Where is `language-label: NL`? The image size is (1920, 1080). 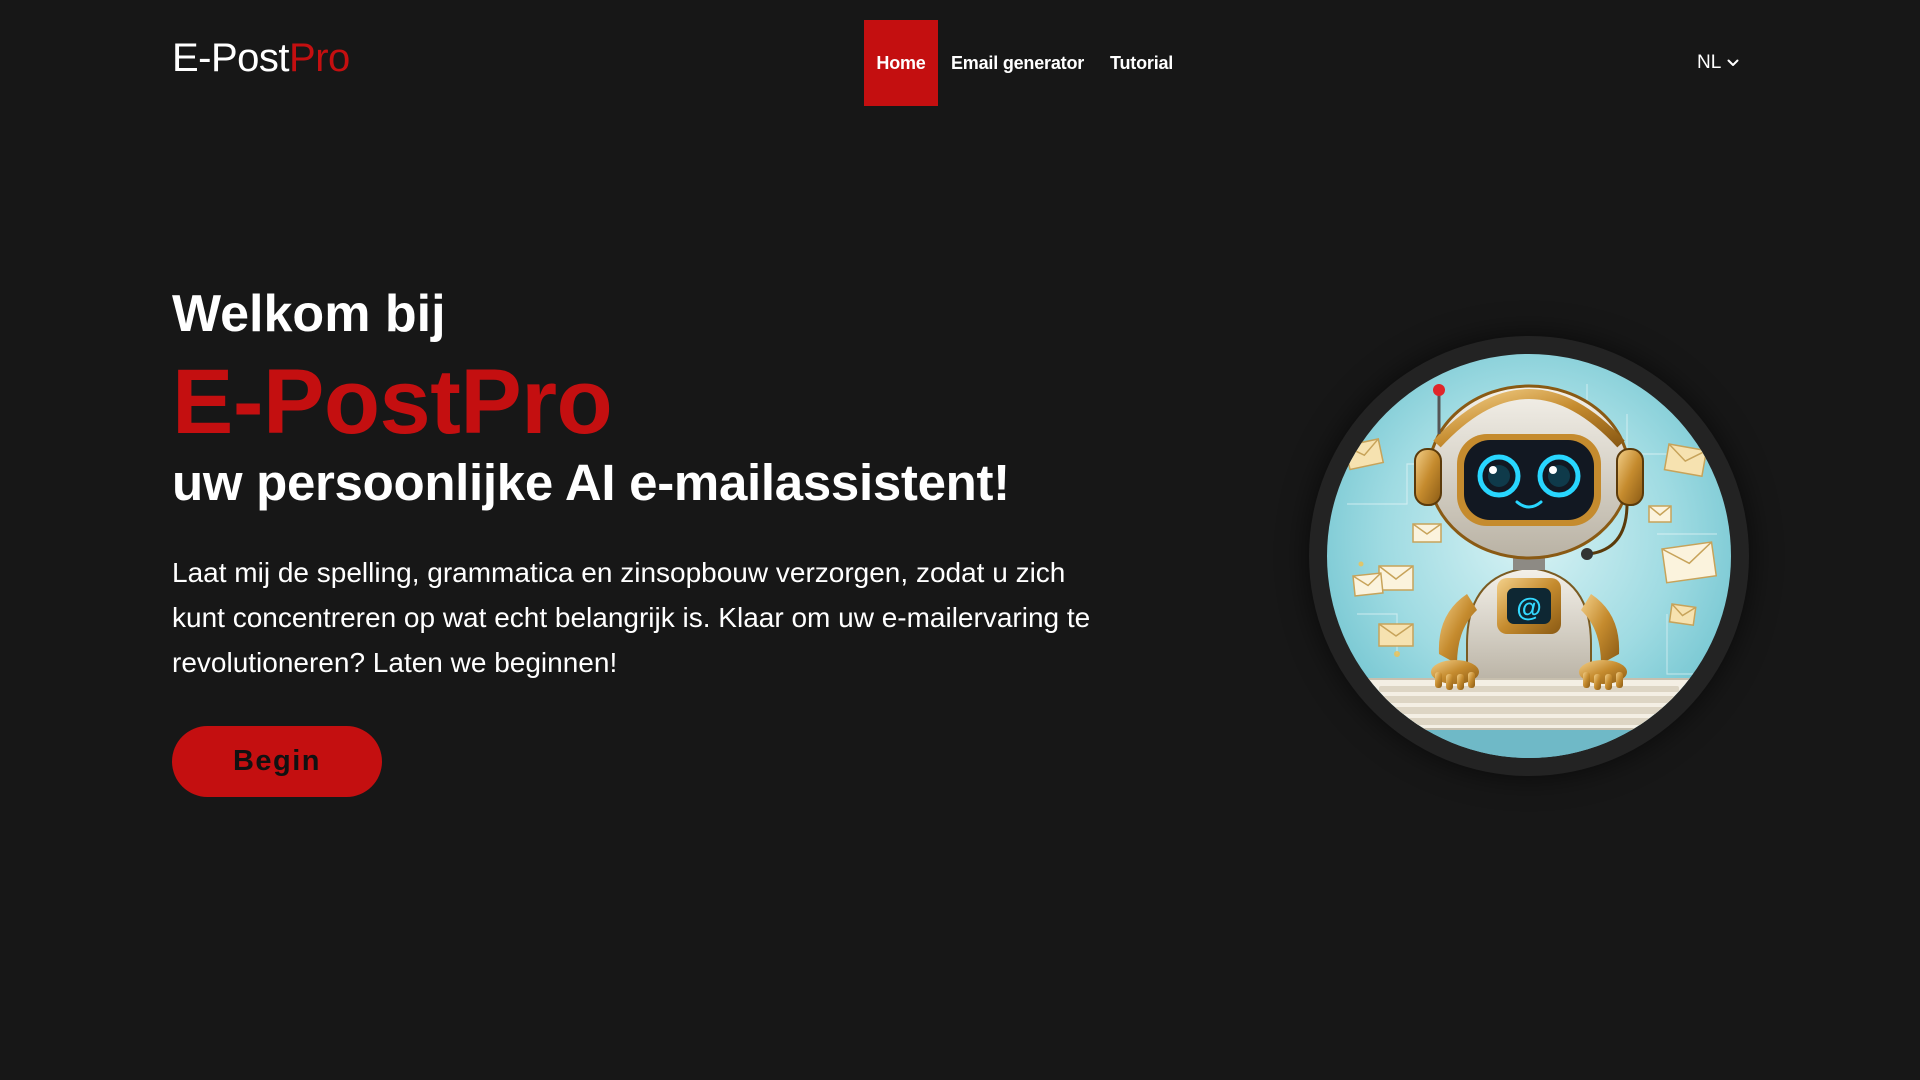
language-label: NL is located at coordinates (1709, 62).